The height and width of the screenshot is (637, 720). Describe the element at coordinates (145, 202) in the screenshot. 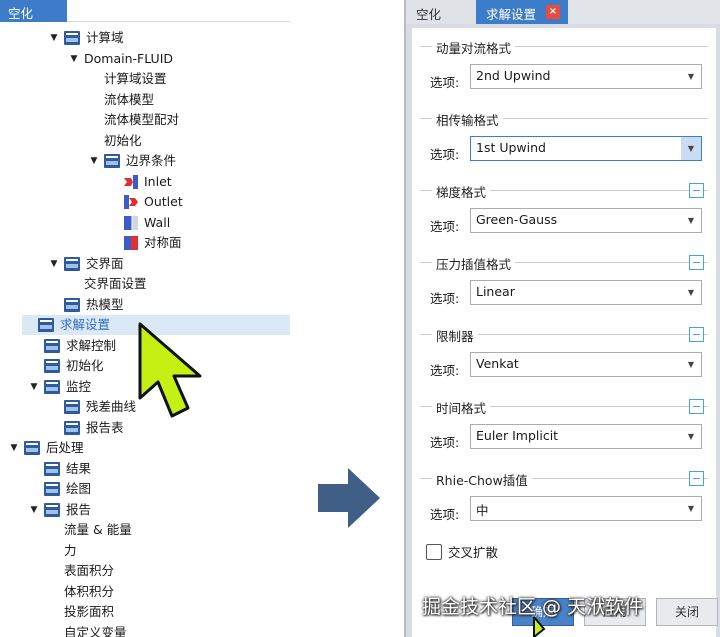

I see `tree-item: Outlet` at that location.